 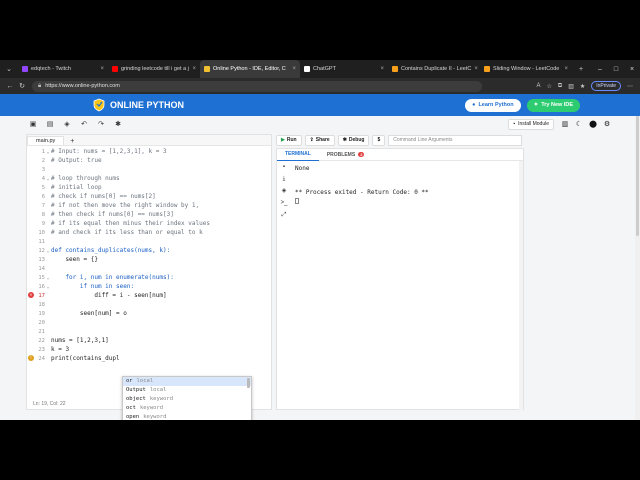 I want to click on code-line: 23 k = 3, so click(x=149, y=349).